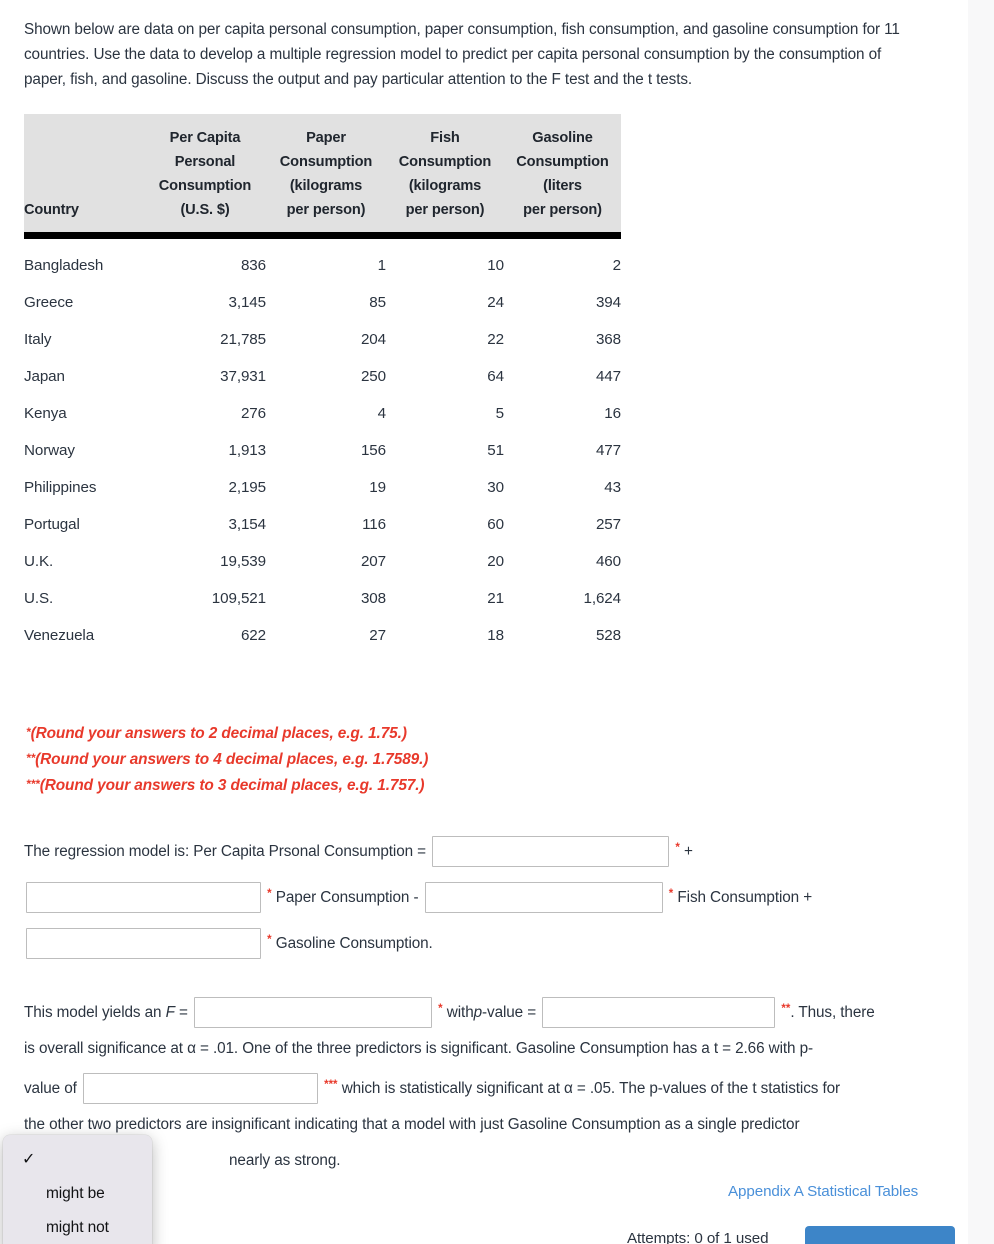 This screenshot has height=1244, width=994. Describe the element at coordinates (77, 1160) in the screenshot. I see `dropdown-option-blank` at that location.